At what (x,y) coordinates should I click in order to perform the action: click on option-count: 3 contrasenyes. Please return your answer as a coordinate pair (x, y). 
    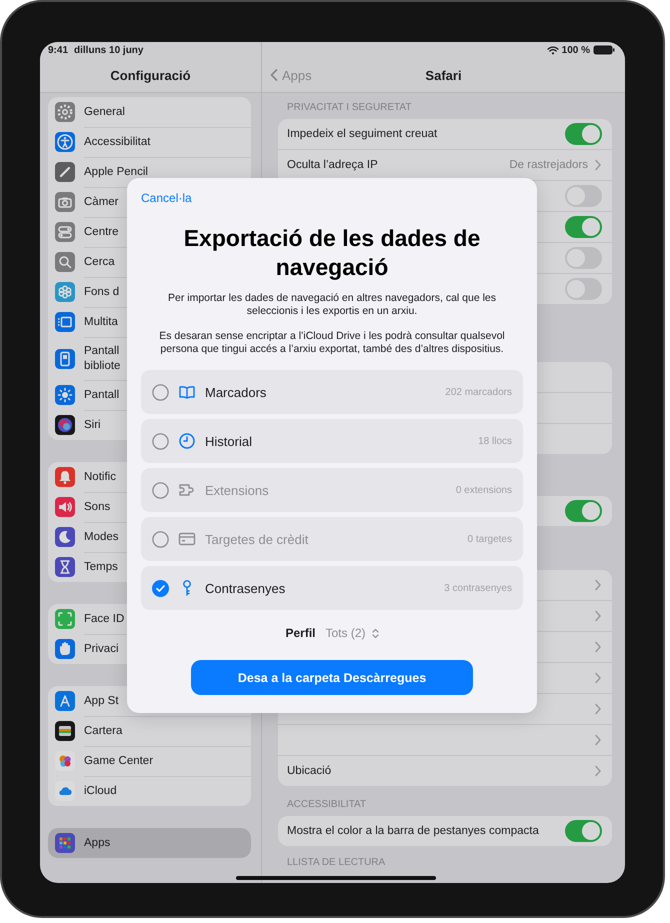
    Looking at the image, I should click on (478, 588).